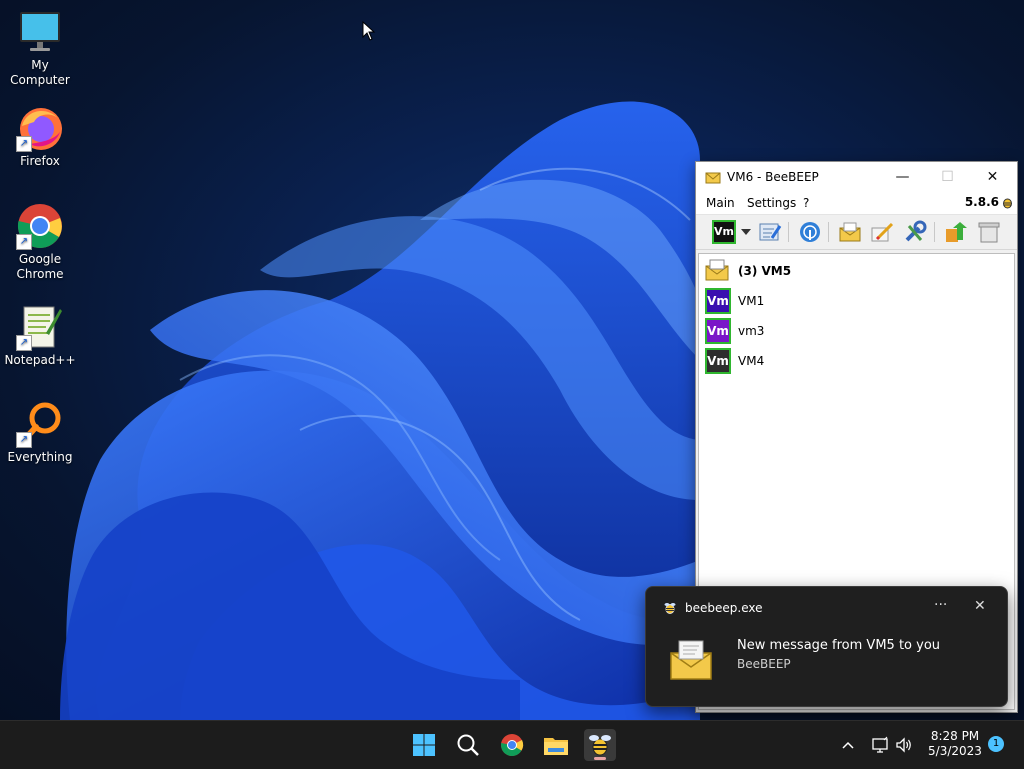 The height and width of the screenshot is (769, 1024). I want to click on minimize-button: —, so click(902, 177).